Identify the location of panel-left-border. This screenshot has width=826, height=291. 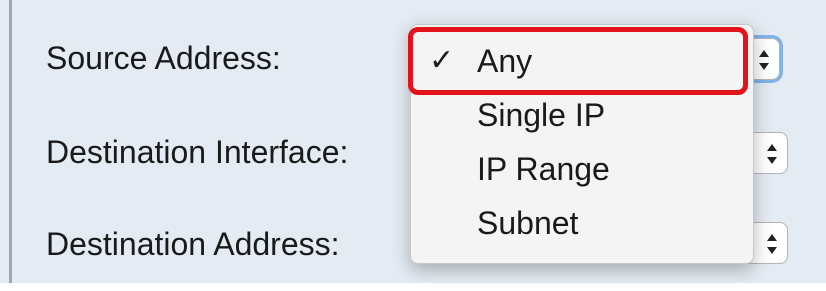
(10, 145).